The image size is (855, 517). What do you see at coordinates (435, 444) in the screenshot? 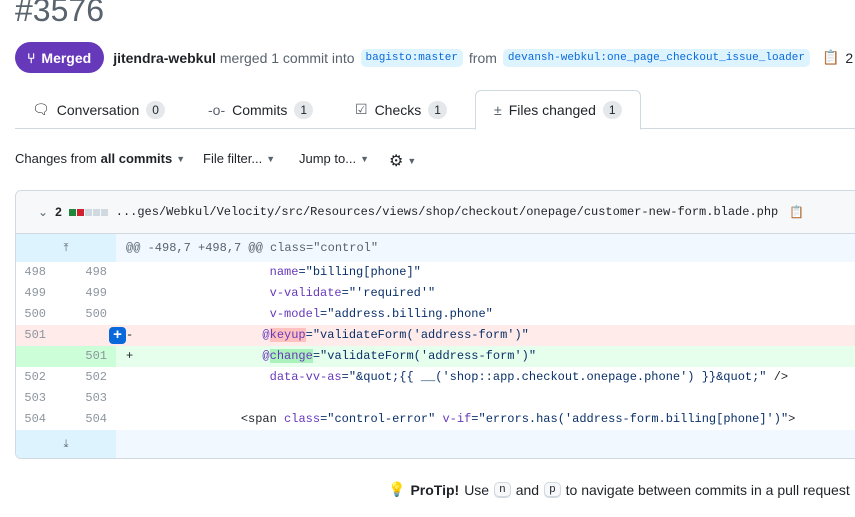
I see `expand-row: ⤓` at bounding box center [435, 444].